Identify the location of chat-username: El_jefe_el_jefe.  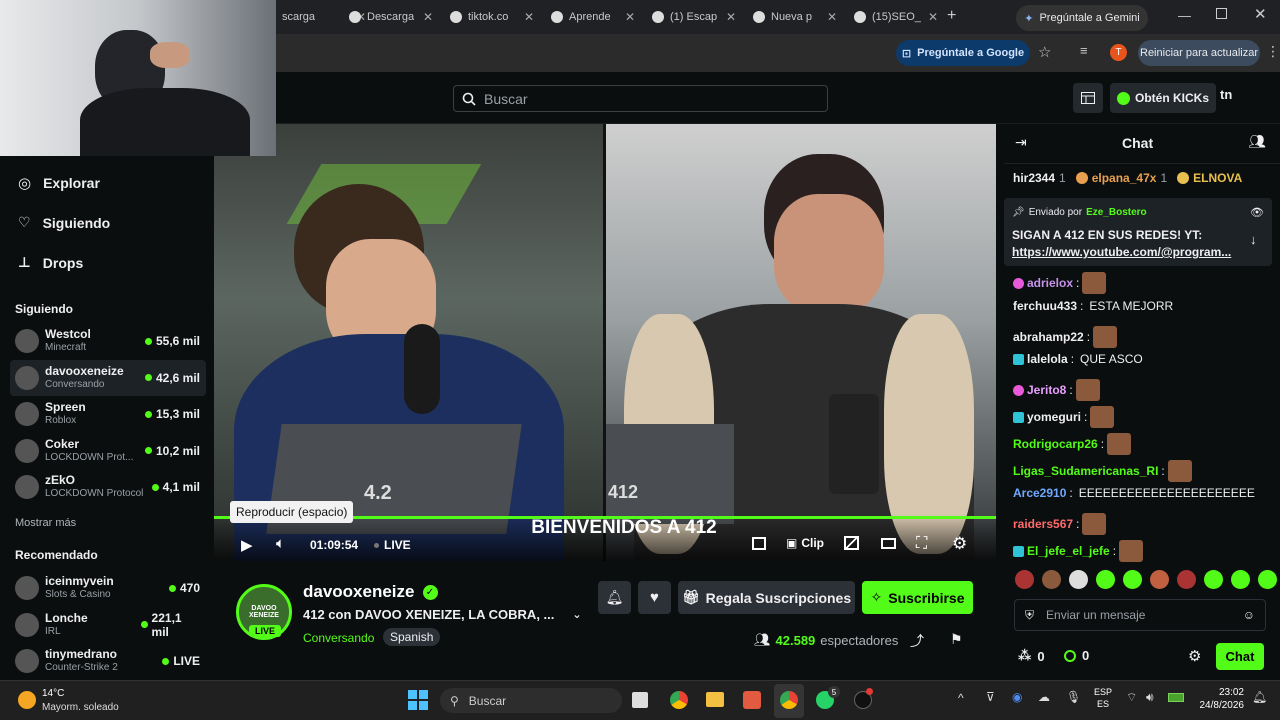
(1068, 551).